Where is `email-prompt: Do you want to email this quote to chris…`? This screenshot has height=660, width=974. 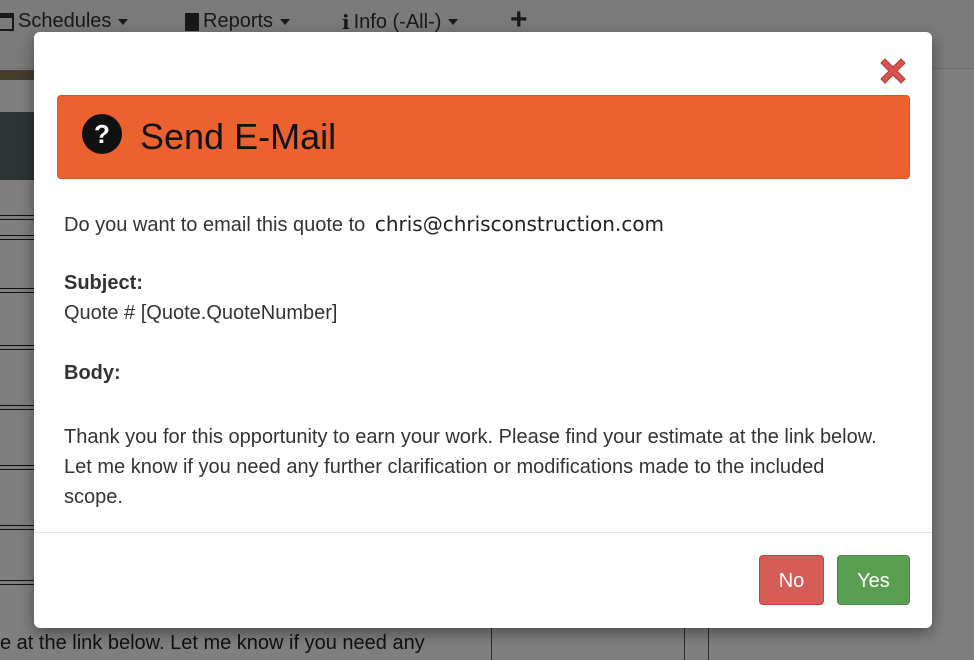 email-prompt: Do you want to email this quote to chris… is located at coordinates (364, 224).